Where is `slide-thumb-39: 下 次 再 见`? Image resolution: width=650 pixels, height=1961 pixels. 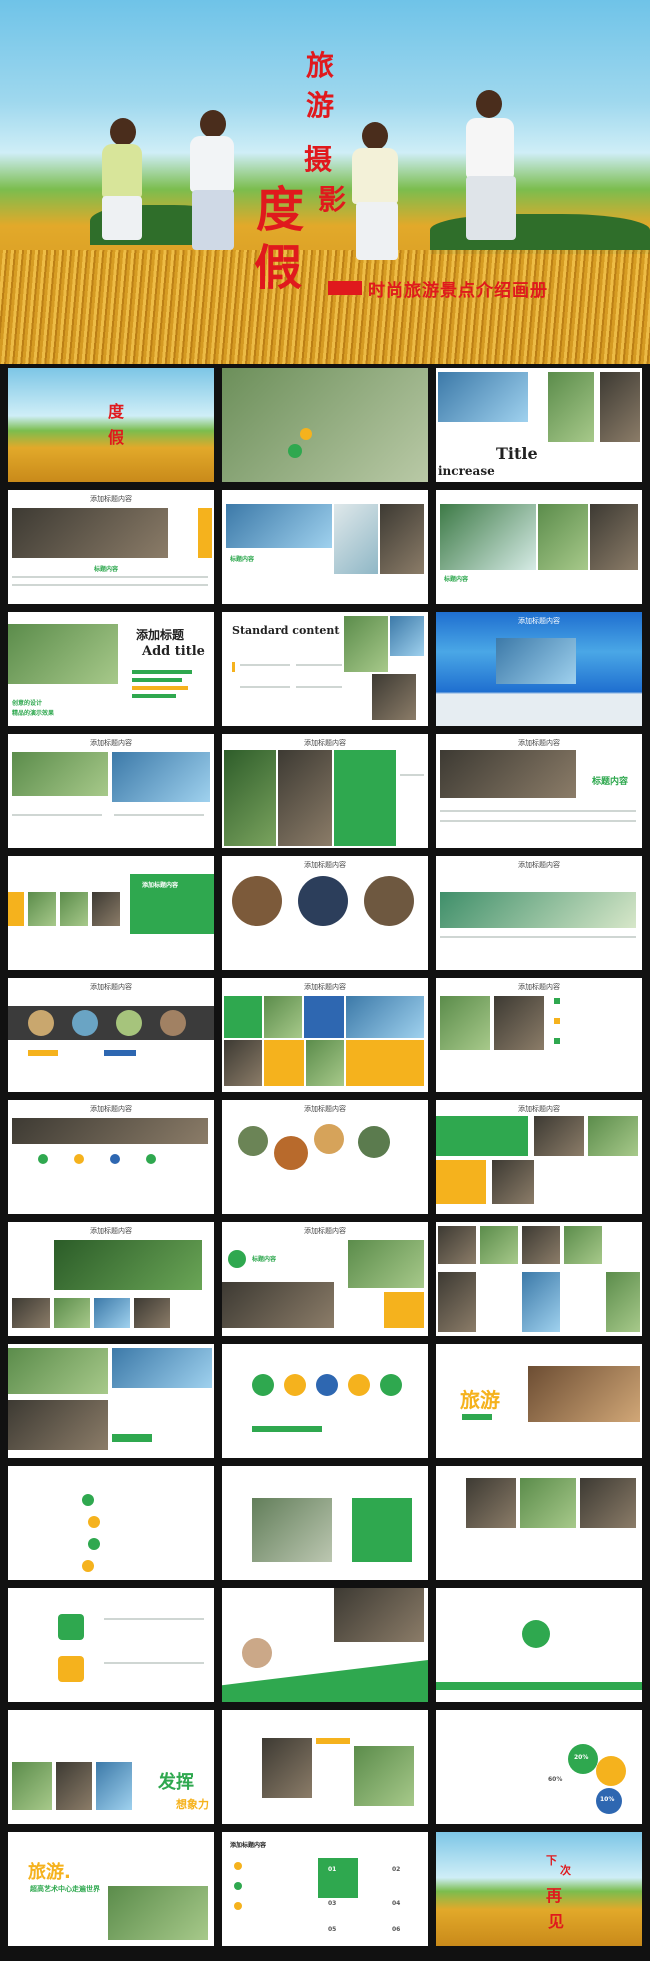
slide-thumb-39: 下 次 再 见 is located at coordinates (539, 1889).